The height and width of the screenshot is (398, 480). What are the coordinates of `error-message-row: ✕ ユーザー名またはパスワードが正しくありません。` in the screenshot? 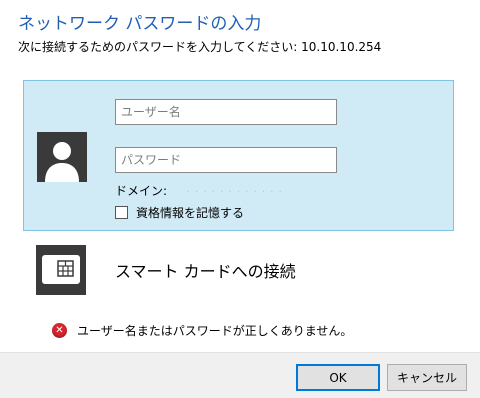 It's located at (202, 330).